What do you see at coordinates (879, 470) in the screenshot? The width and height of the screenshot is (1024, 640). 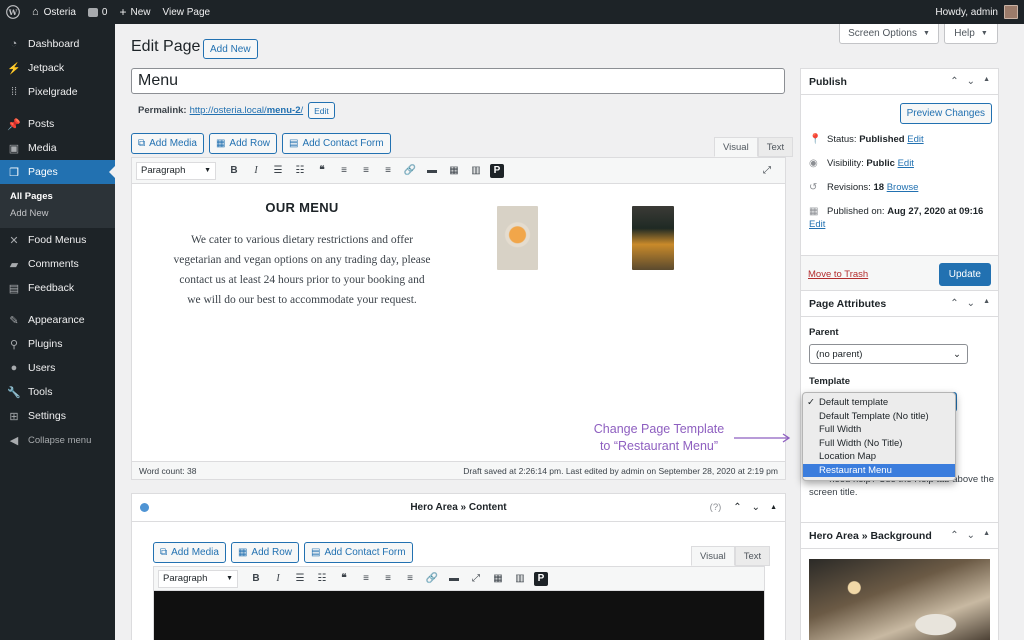 I see `template-option-highlighted: Restaurant Menu` at bounding box center [879, 470].